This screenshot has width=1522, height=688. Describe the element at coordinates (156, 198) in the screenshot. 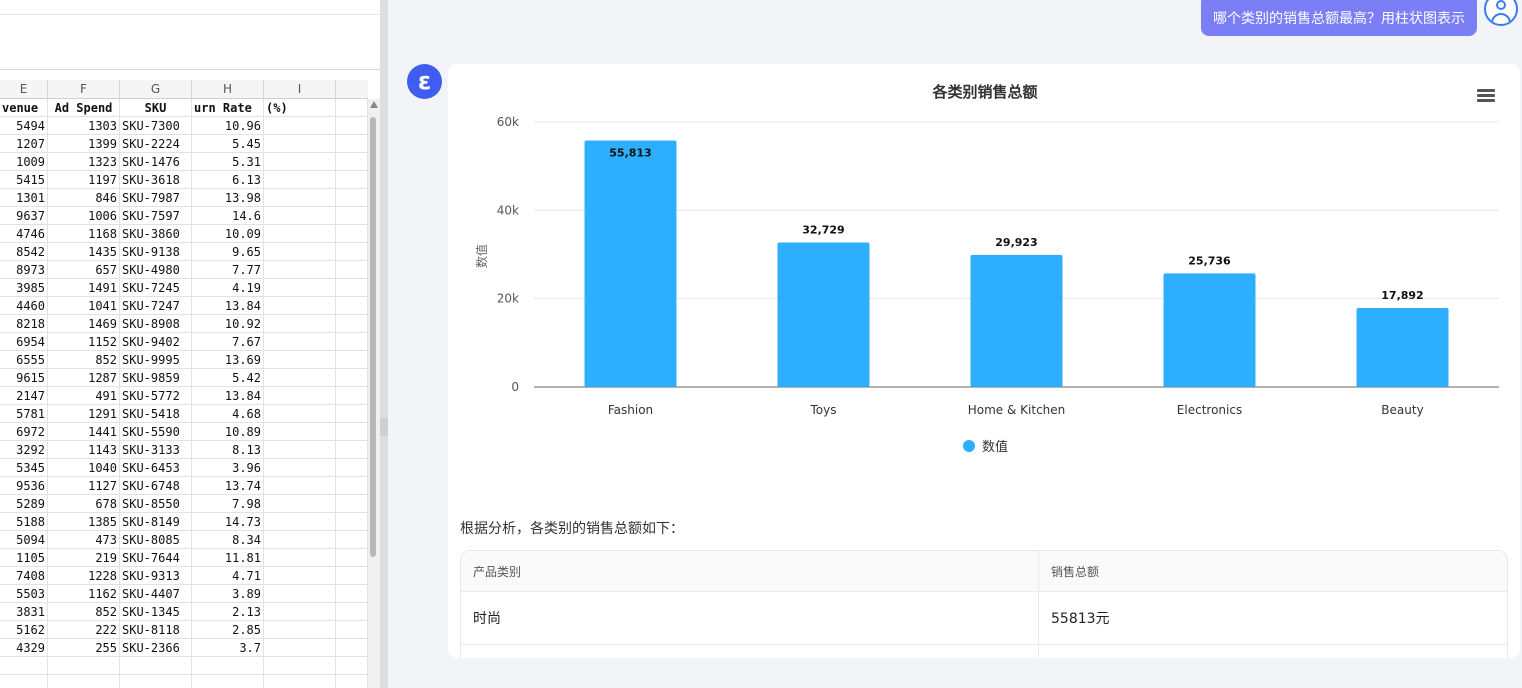

I see `sheet-cell: SKU-7987` at that location.